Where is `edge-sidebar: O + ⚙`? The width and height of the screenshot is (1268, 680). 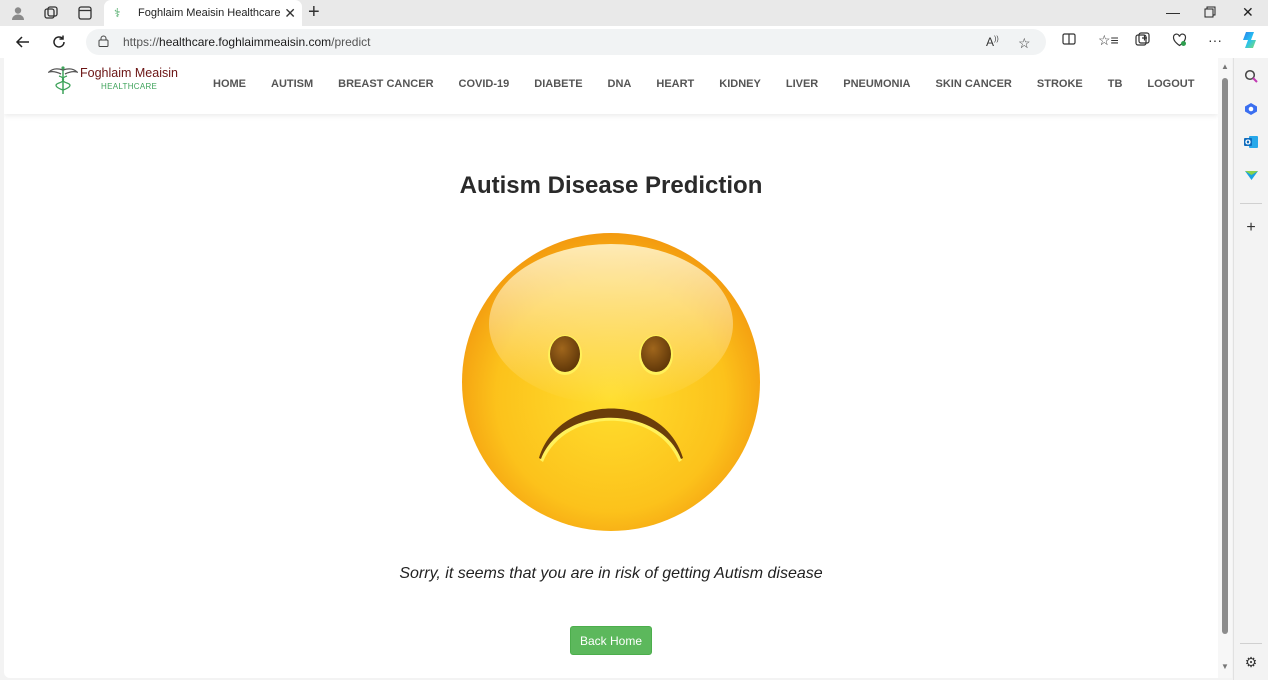 edge-sidebar: O + ⚙ is located at coordinates (1250, 369).